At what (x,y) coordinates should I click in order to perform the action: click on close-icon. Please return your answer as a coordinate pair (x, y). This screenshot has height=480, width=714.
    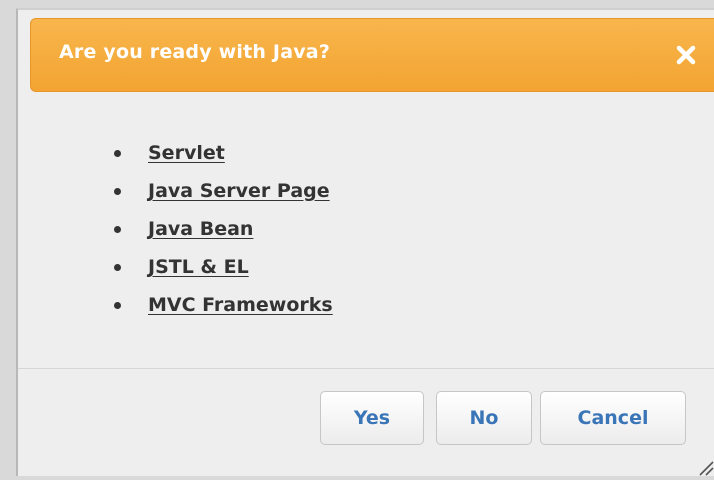
    Looking at the image, I should click on (686, 55).